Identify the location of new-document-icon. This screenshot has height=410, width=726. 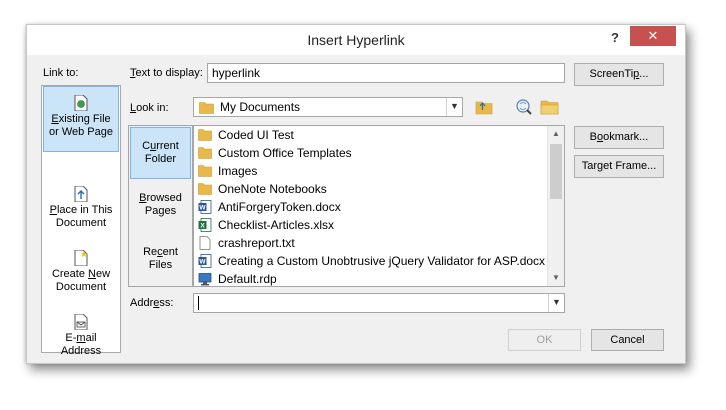
(81, 258).